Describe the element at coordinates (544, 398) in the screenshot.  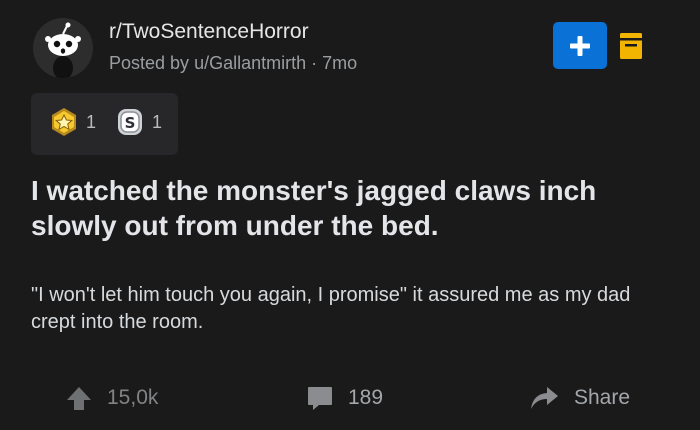
I see `share-arrow-icon` at that location.